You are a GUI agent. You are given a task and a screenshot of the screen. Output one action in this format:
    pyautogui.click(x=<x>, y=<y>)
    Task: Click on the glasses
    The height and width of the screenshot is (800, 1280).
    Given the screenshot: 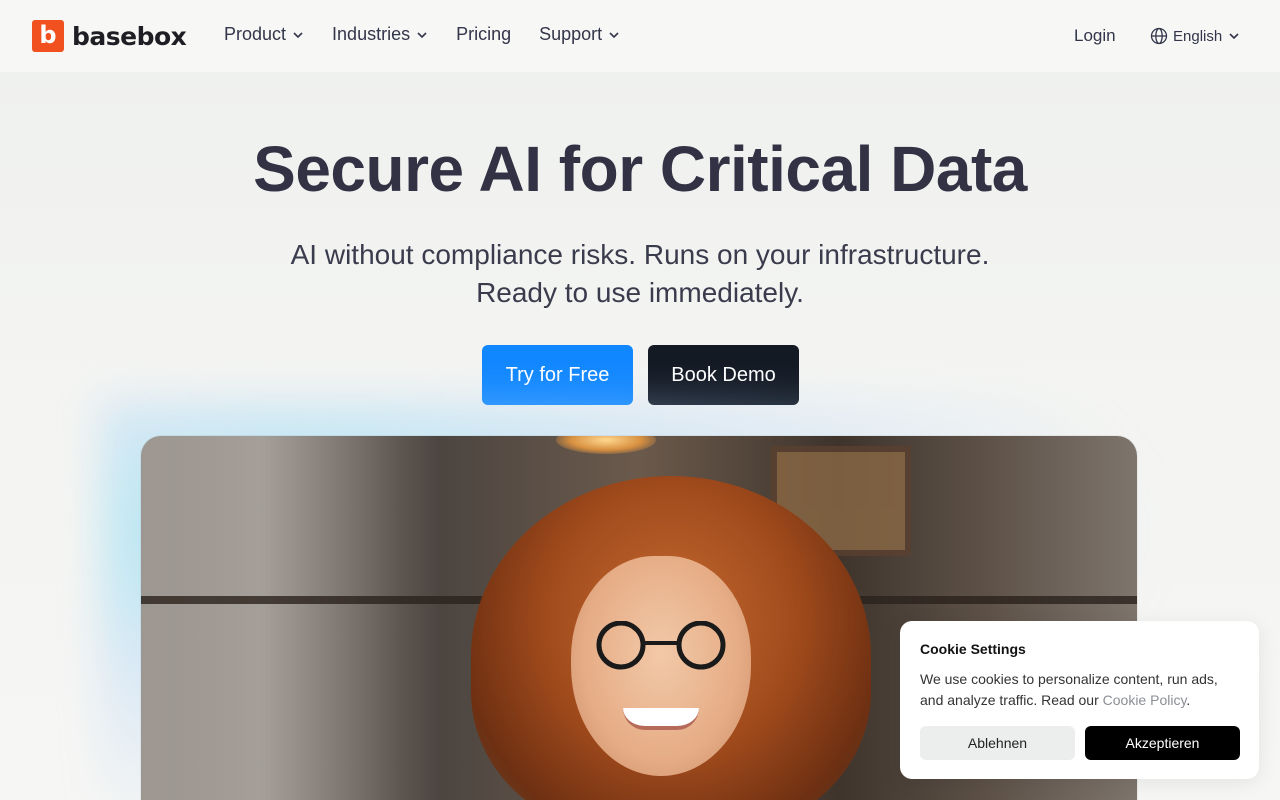 What is the action you would take?
    pyautogui.click(x=661, y=645)
    